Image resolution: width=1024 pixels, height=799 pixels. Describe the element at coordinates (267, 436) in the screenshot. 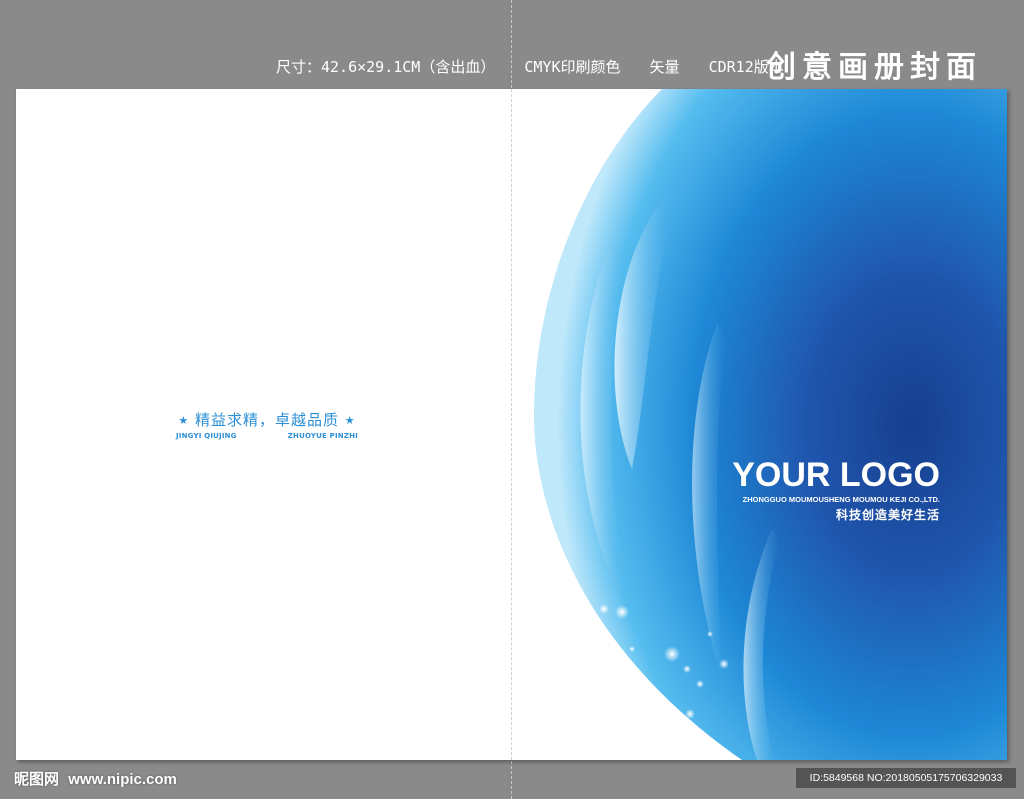

I see `slogan-pinyin: JINGYI QIUJING ZHUOYUE PINZHI` at that location.